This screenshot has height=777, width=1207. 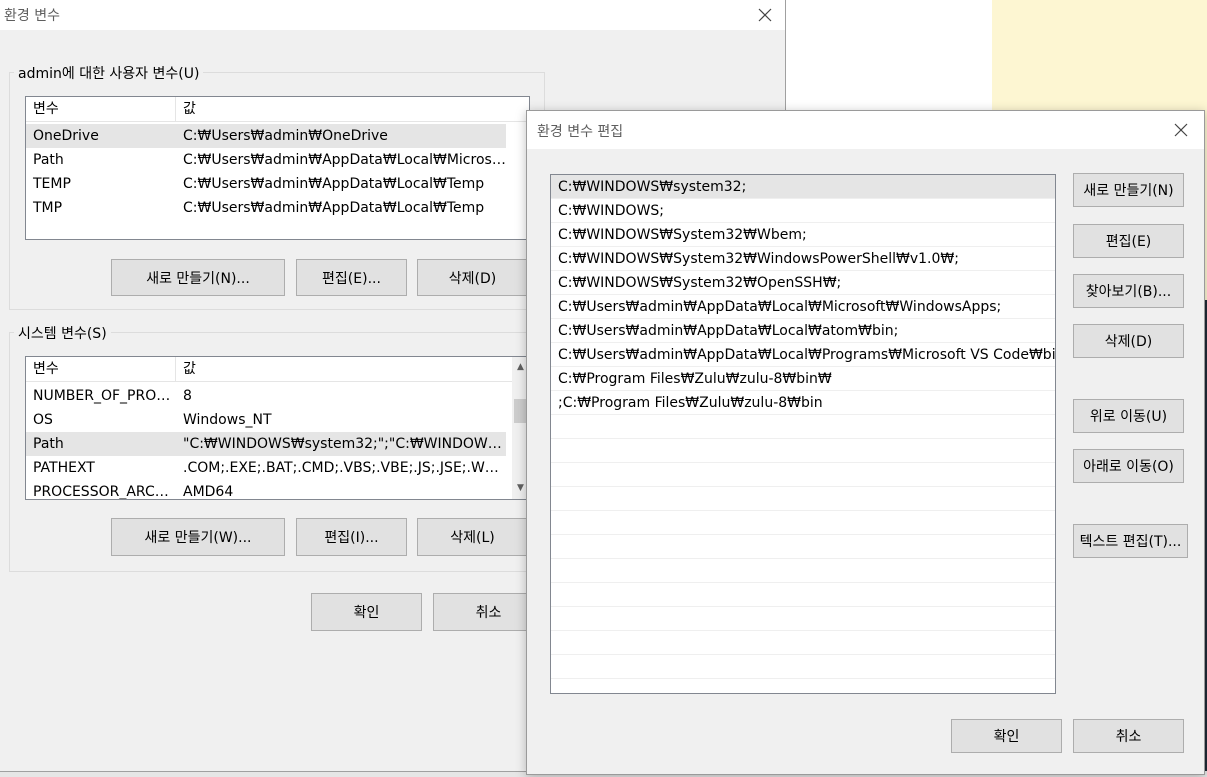 I want to click on list-item: C:₩WINDOWS;, so click(x=803, y=211).